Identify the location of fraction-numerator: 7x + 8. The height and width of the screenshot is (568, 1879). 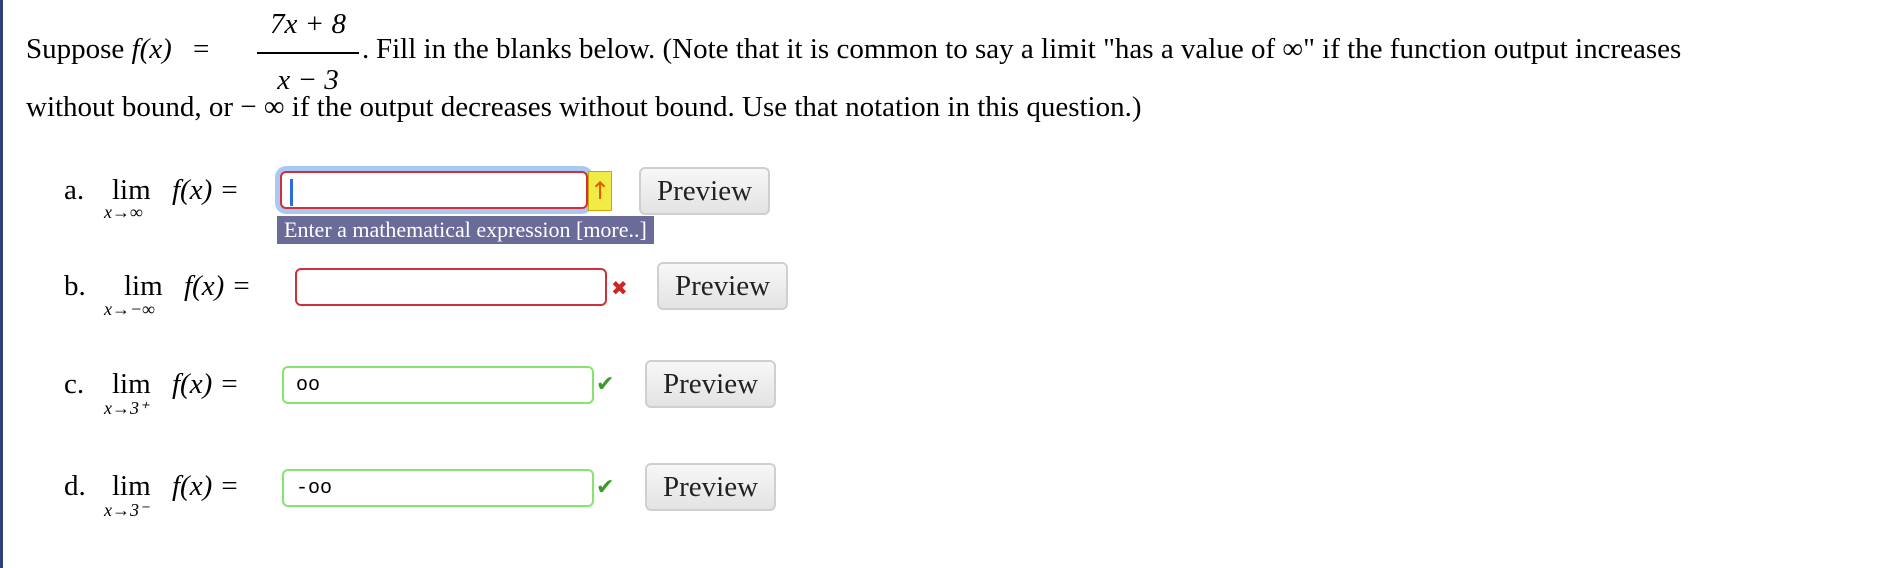
(308, 24).